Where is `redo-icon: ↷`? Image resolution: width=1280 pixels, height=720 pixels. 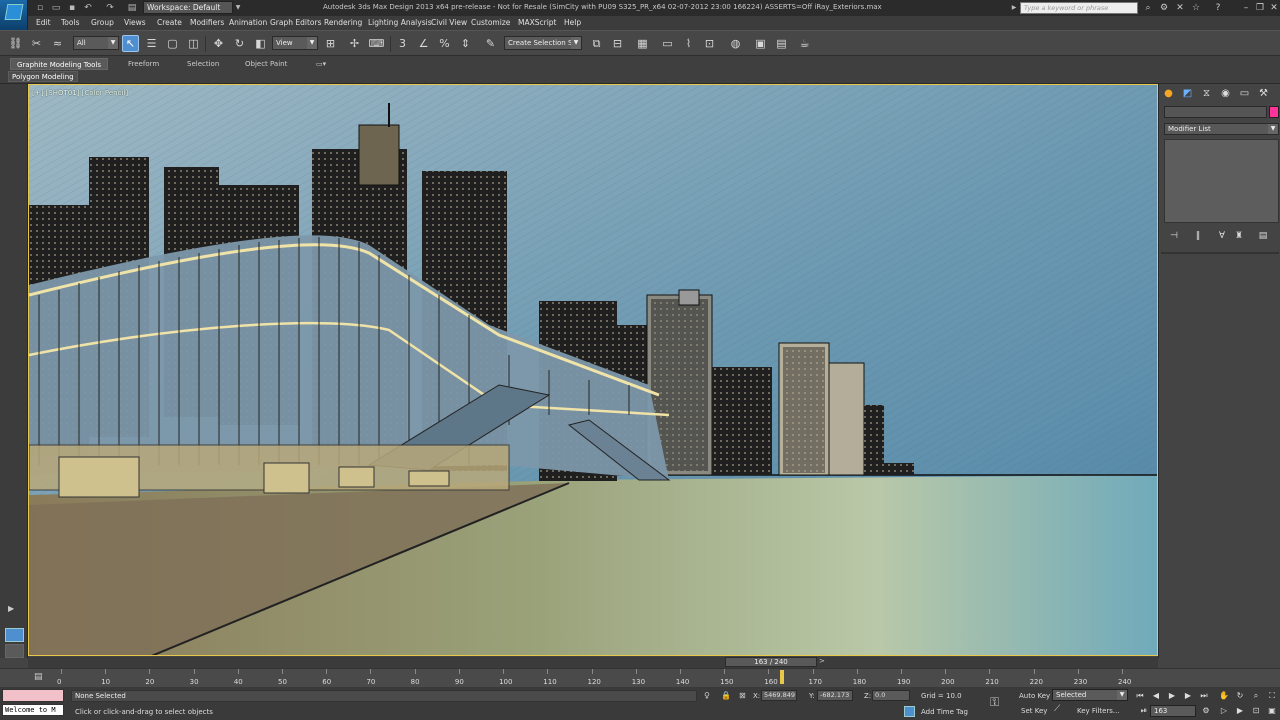
redo-icon: ↷ is located at coordinates (110, 8).